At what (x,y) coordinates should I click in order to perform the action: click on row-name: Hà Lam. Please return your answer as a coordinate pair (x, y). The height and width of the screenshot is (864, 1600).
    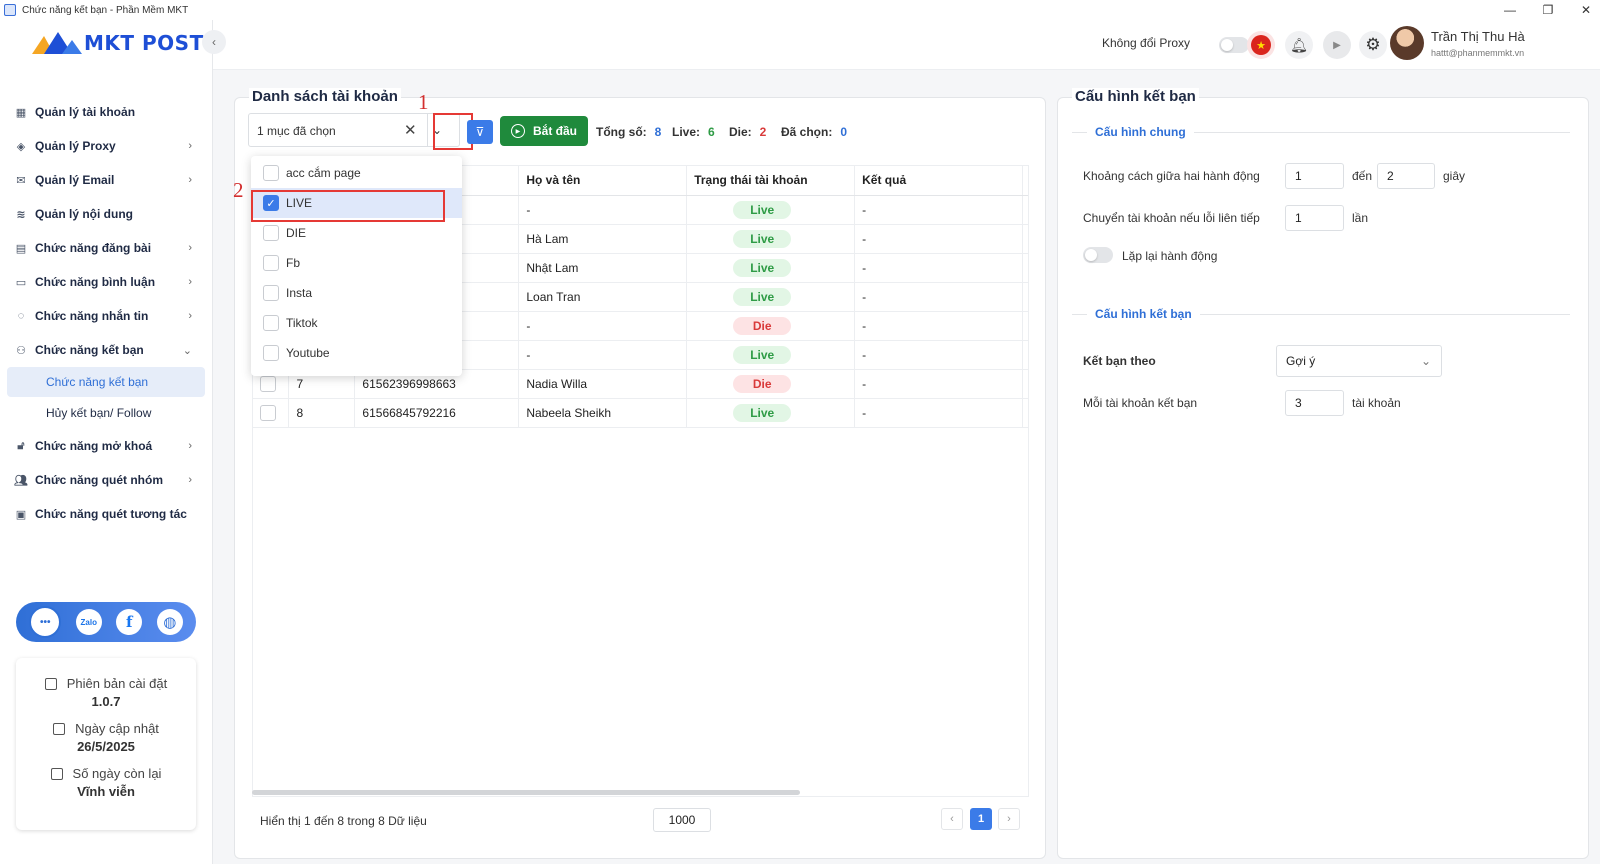
    Looking at the image, I should click on (603, 239).